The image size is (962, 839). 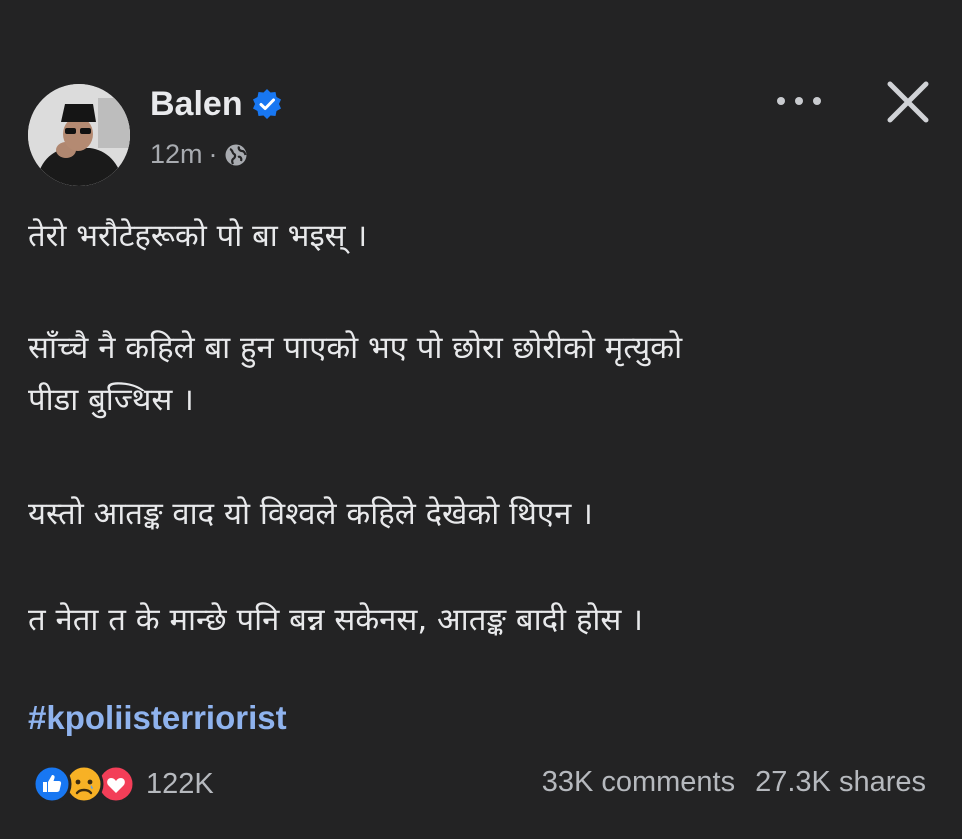 What do you see at coordinates (236, 154) in the screenshot?
I see `globe-icon` at bounding box center [236, 154].